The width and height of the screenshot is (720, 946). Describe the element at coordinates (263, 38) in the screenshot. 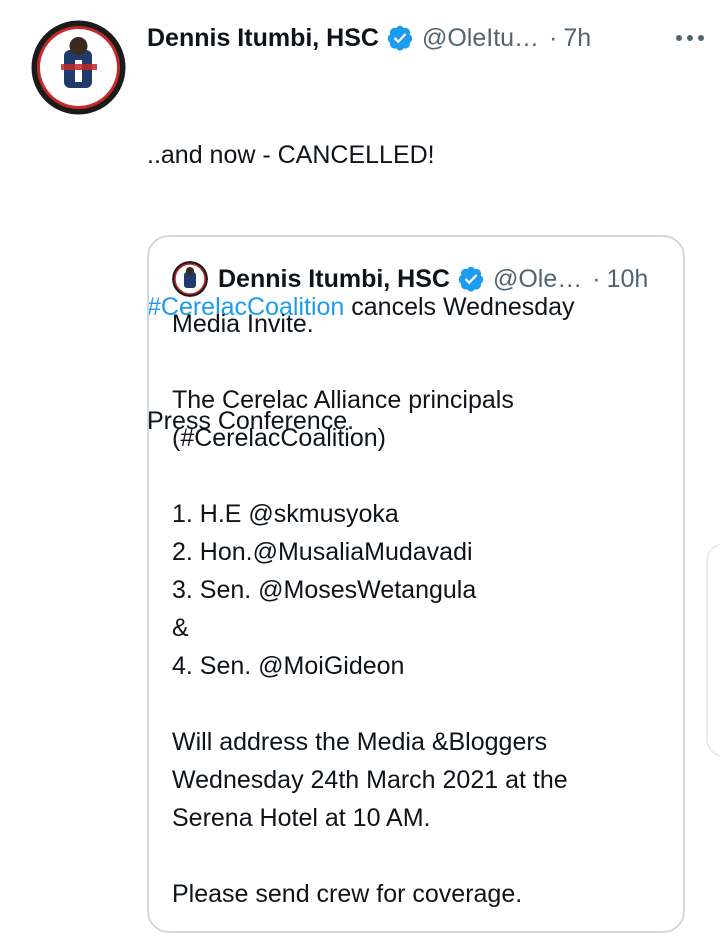

I see `author-name: Dennis Itumbi, HSC` at that location.